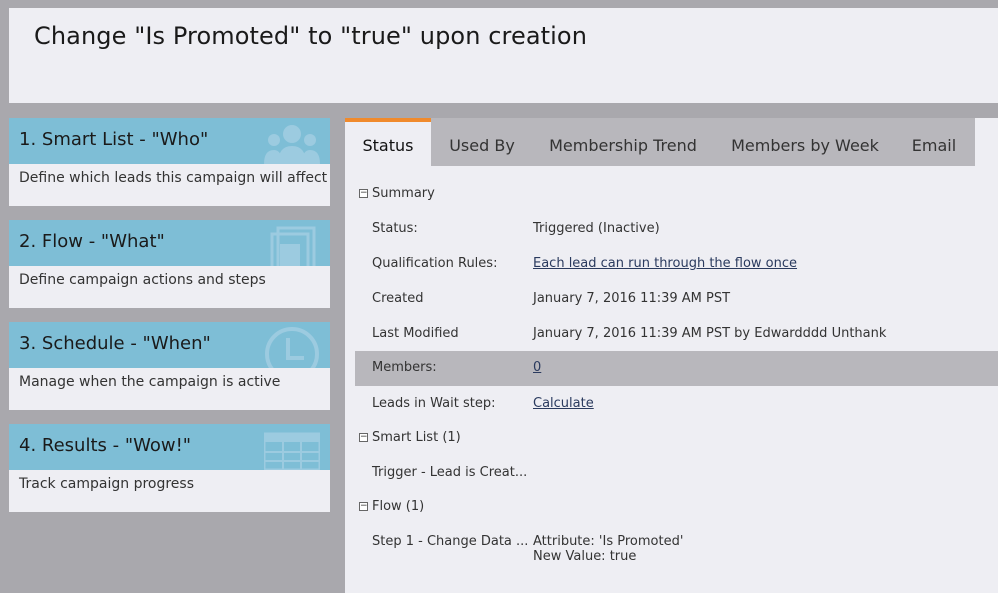  What do you see at coordinates (115, 343) in the screenshot?
I see `card-title: 3. Schedule - "When"` at bounding box center [115, 343].